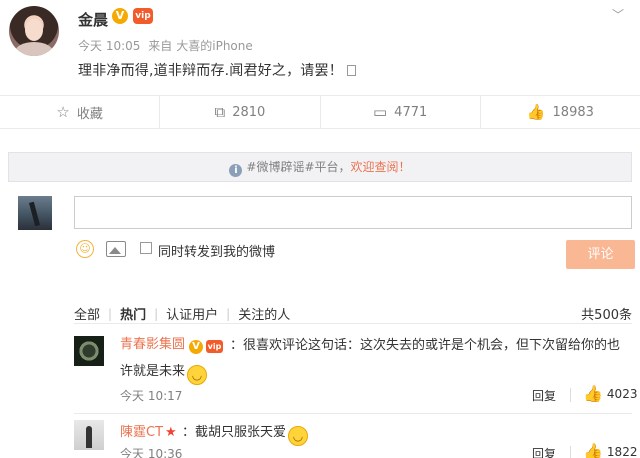  Describe the element at coordinates (116, 249) in the screenshot. I see `image-icon` at that location.